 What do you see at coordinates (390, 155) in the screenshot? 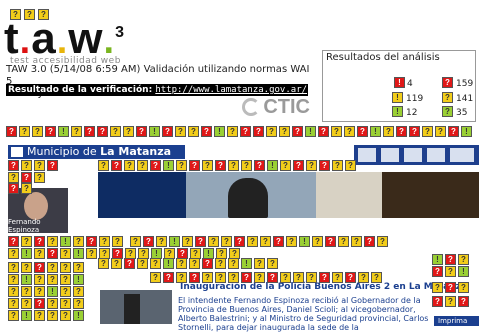
I see `tools-icon` at bounding box center [390, 155].